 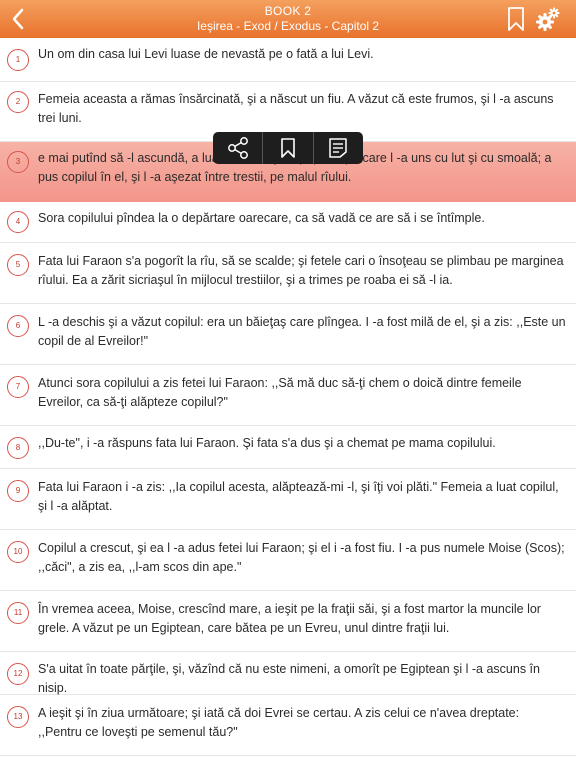 What do you see at coordinates (18, 552) in the screenshot?
I see `verse-number: 10` at bounding box center [18, 552].